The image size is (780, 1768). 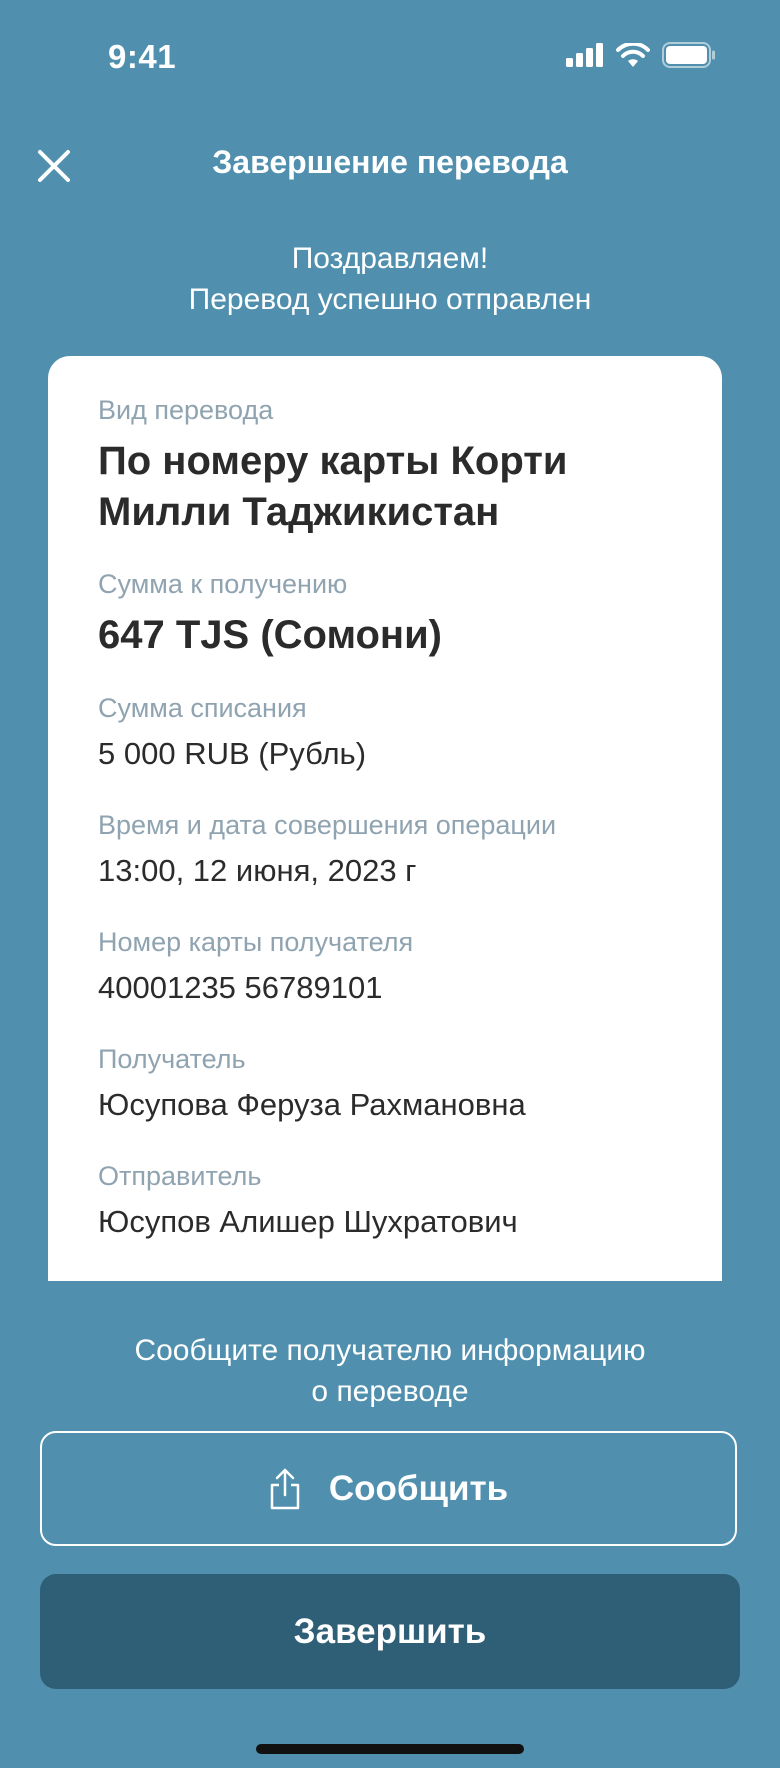 I want to click on field-value: 647 TJS (Сомони), so click(x=270, y=635).